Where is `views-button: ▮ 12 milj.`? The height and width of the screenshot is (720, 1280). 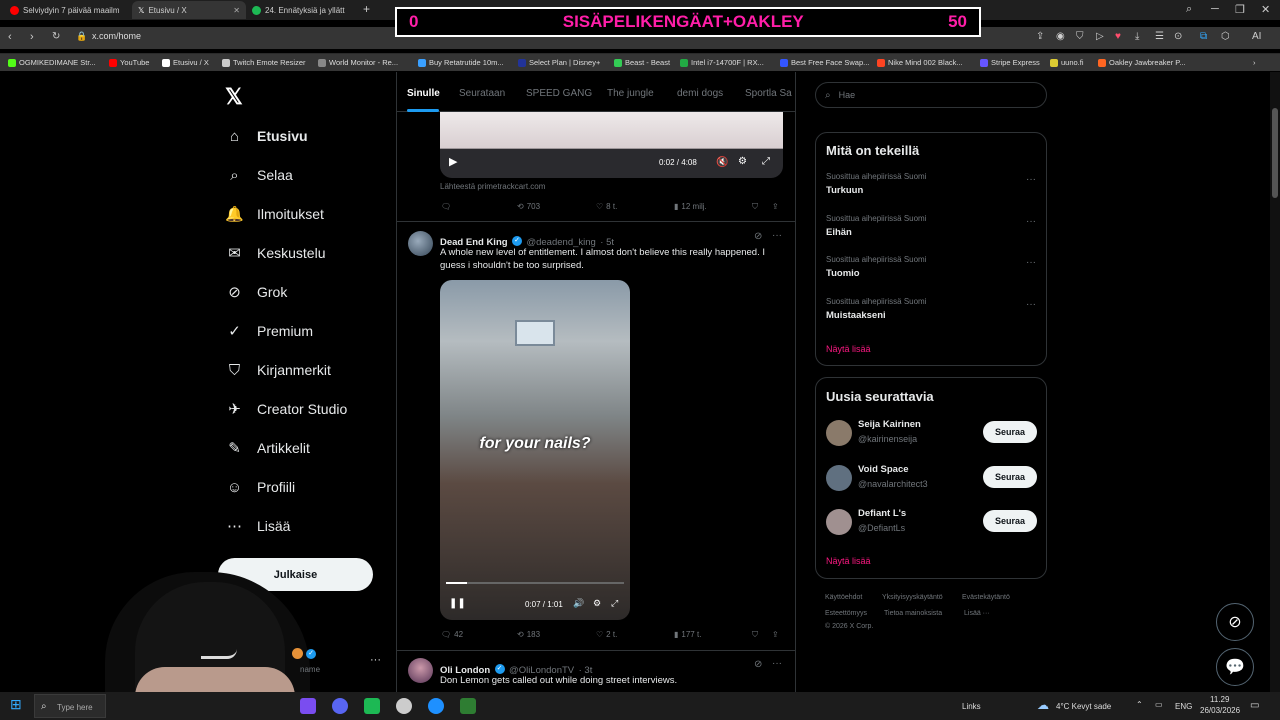 views-button: ▮ 12 milj. is located at coordinates (690, 206).